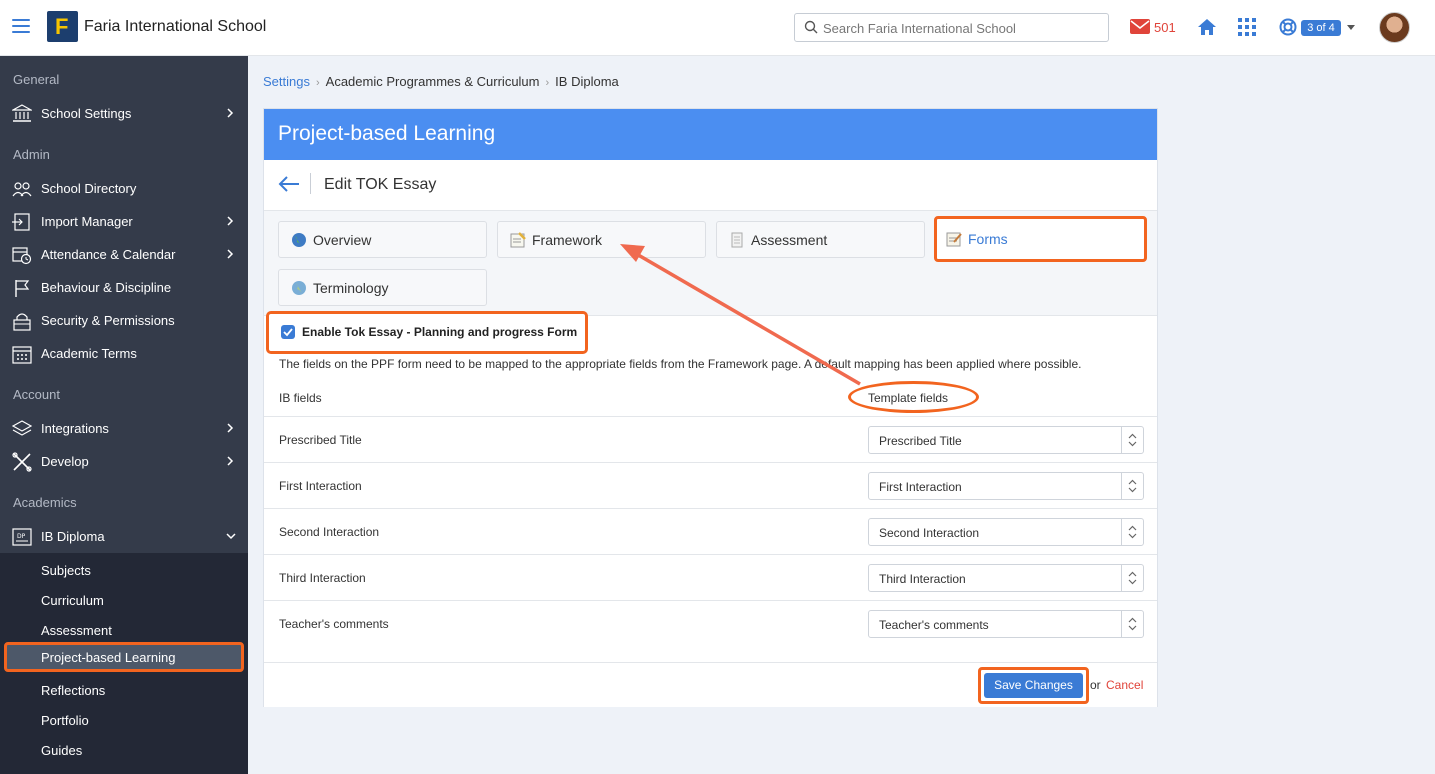 This screenshot has width=1435, height=774. I want to click on tab-assessment: Assessment, so click(820, 239).